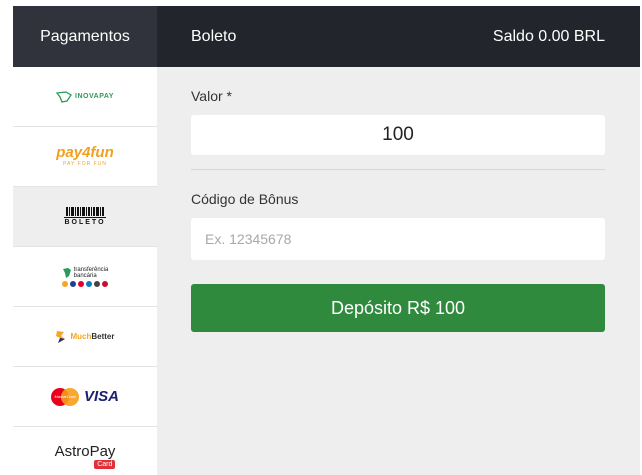  I want to click on astropay-logo: AstroPay Card, so click(85, 456).